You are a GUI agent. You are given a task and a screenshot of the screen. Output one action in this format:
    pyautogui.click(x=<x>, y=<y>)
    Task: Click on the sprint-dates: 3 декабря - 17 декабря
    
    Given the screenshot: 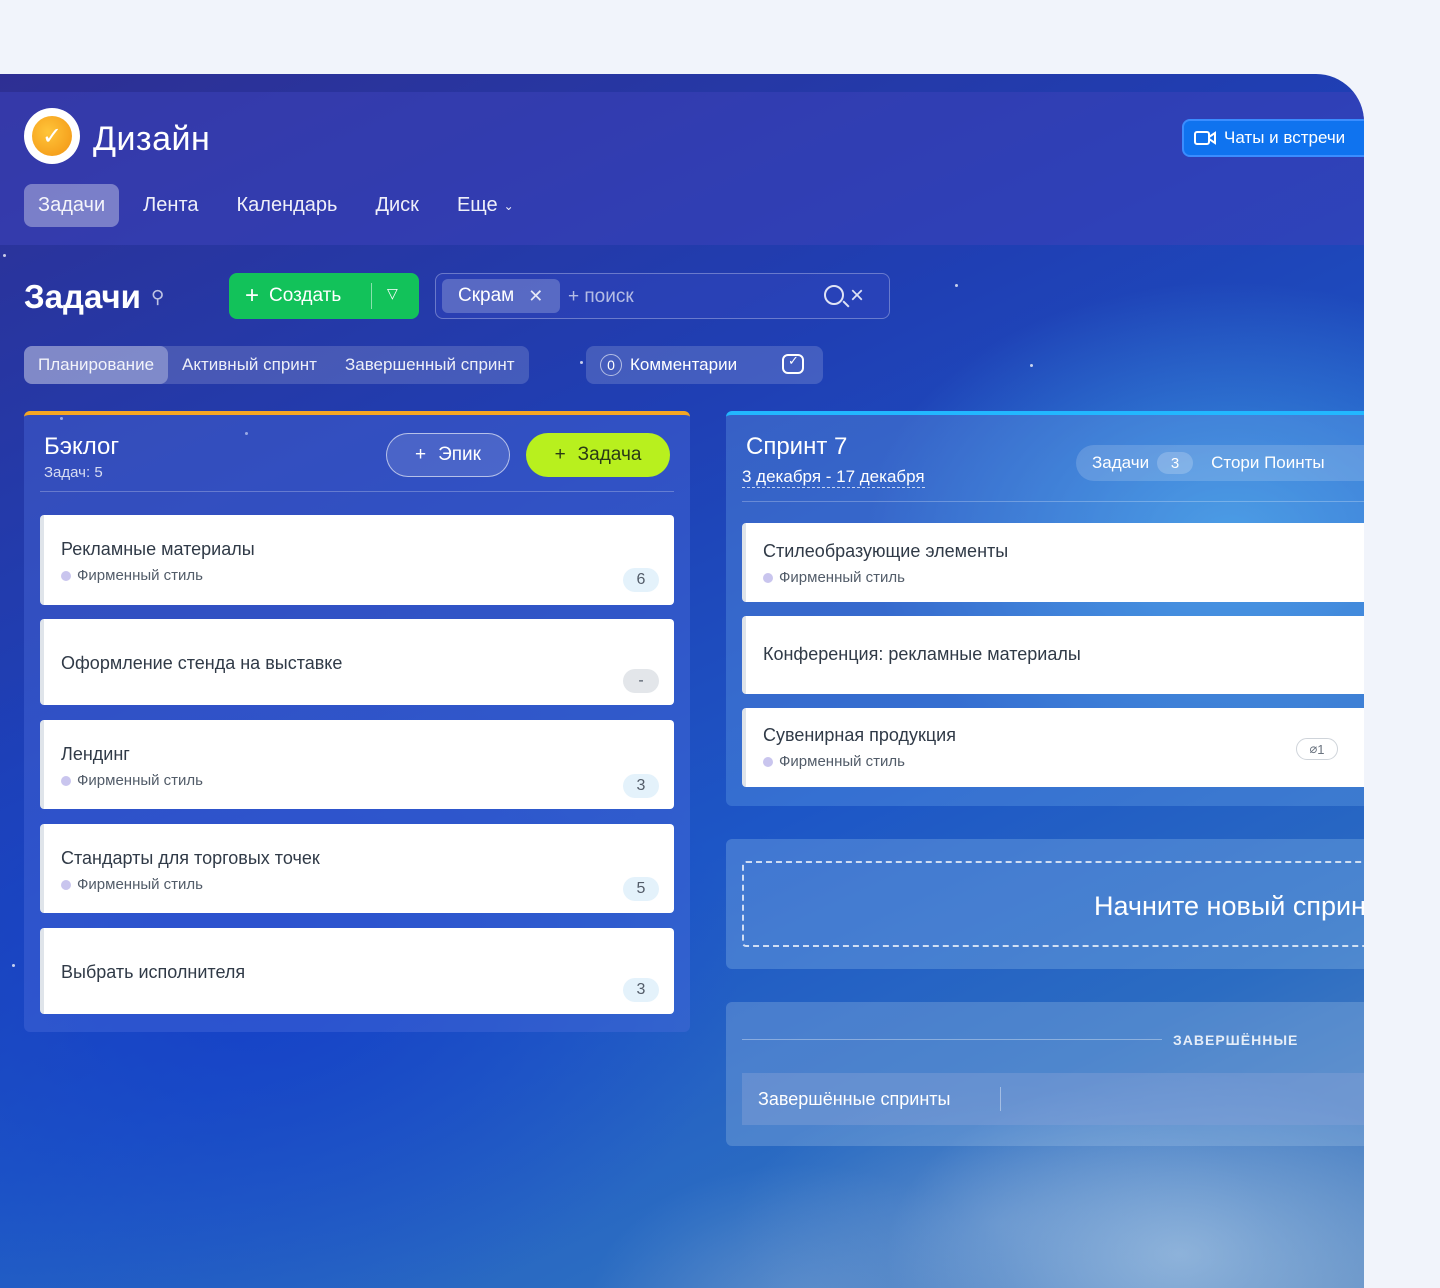 What is the action you would take?
    pyautogui.click(x=833, y=477)
    